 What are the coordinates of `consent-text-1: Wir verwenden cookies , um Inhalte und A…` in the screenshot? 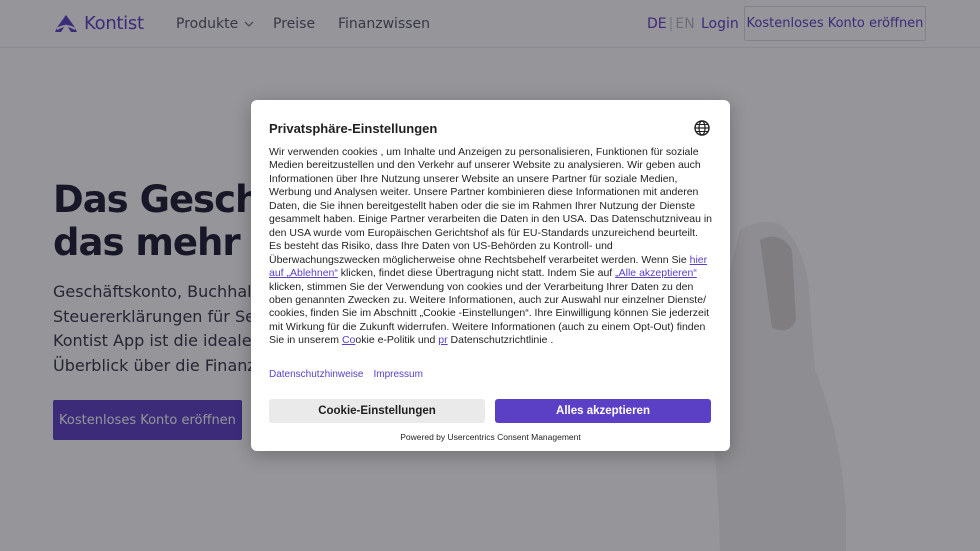 It's located at (491, 206).